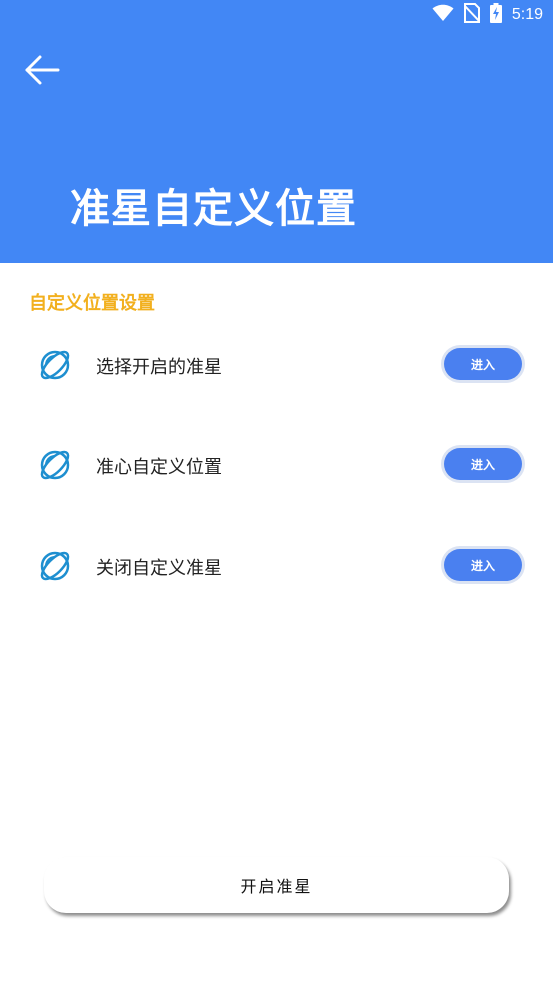 This screenshot has width=553, height=983. I want to click on arrow-left-icon, so click(42, 72).